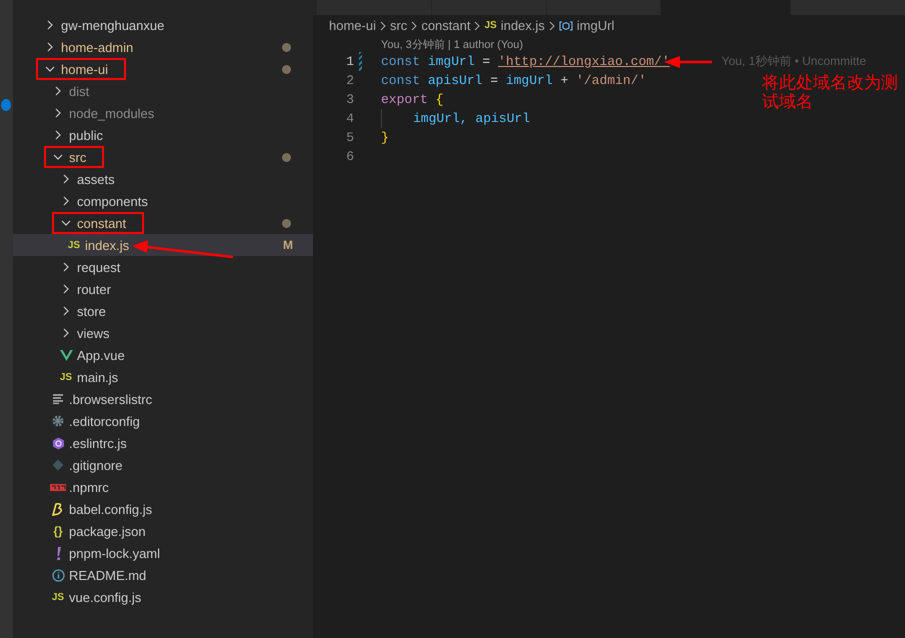  I want to click on notification-badge, so click(6, 105).